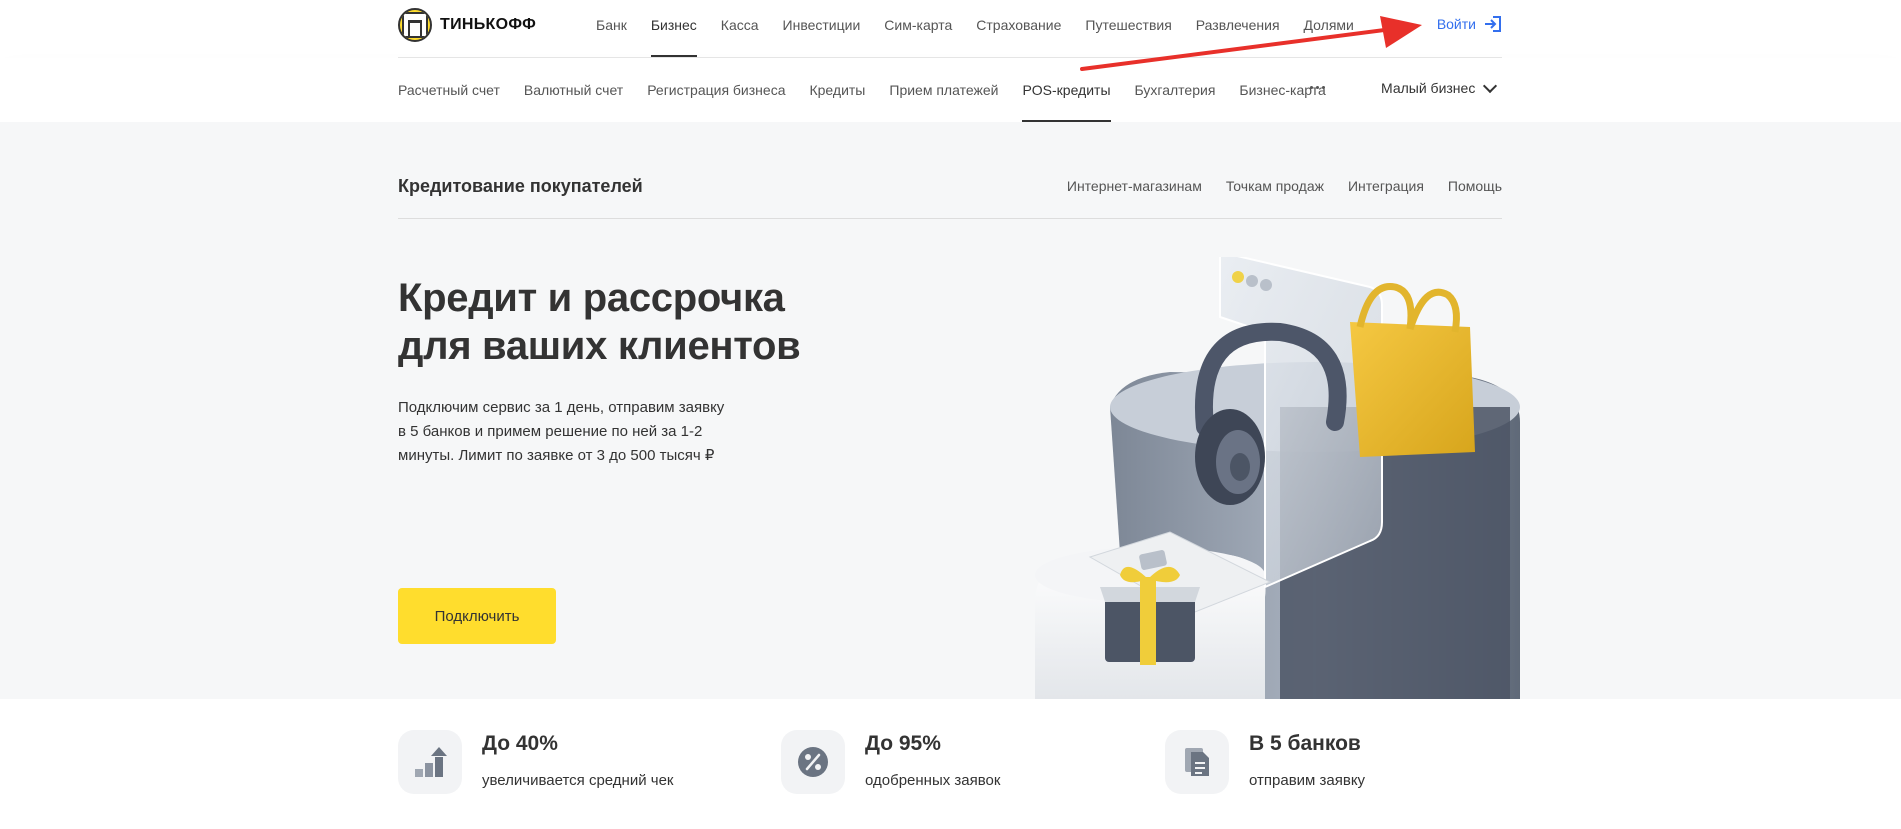 The image size is (1901, 829). What do you see at coordinates (716, 90) in the screenshot?
I see `sub-nav-item-registration: Регистрация бизнеса` at bounding box center [716, 90].